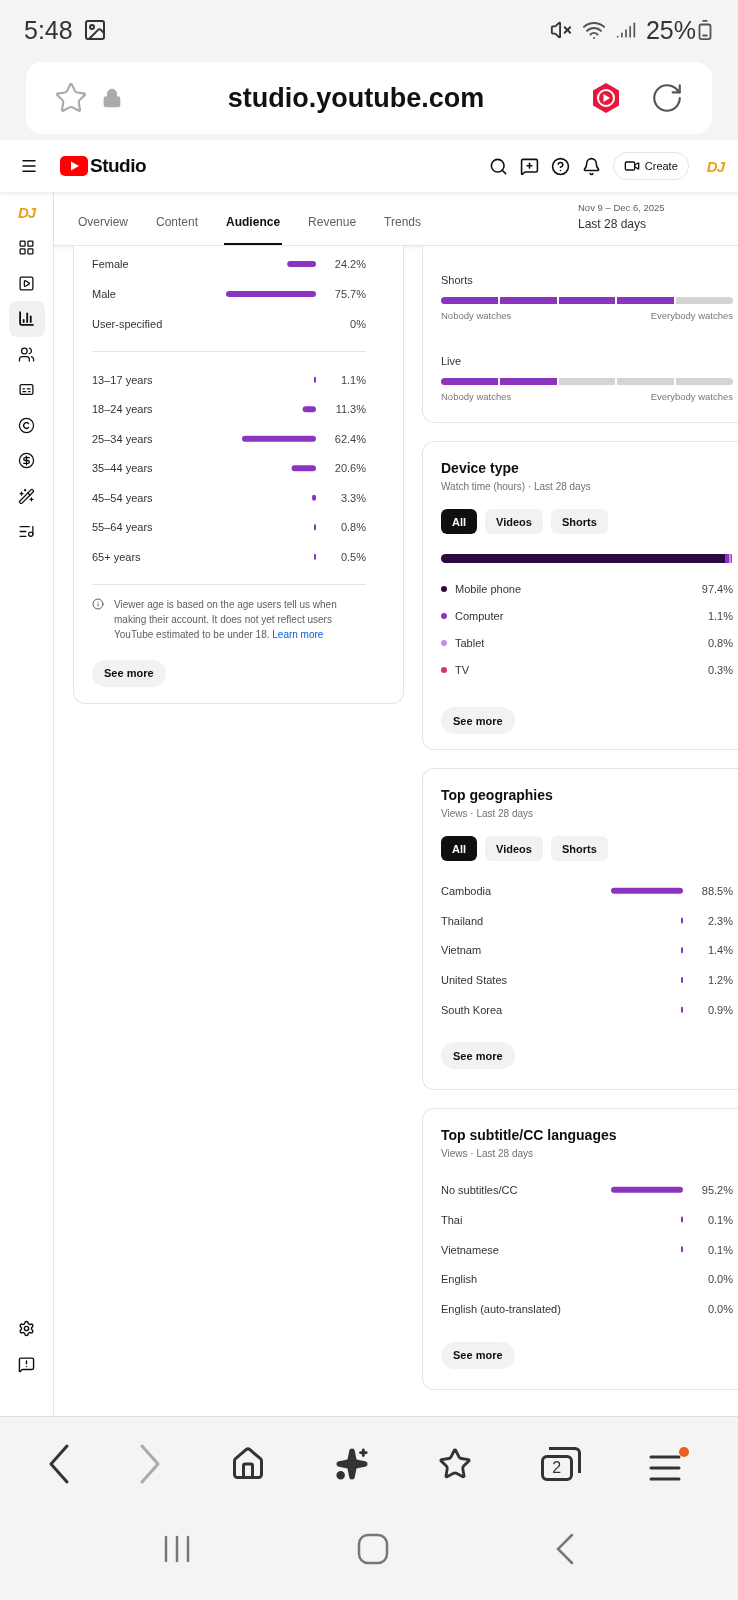  What do you see at coordinates (356, 98) in the screenshot?
I see `url-text: studio.youtube.com` at bounding box center [356, 98].